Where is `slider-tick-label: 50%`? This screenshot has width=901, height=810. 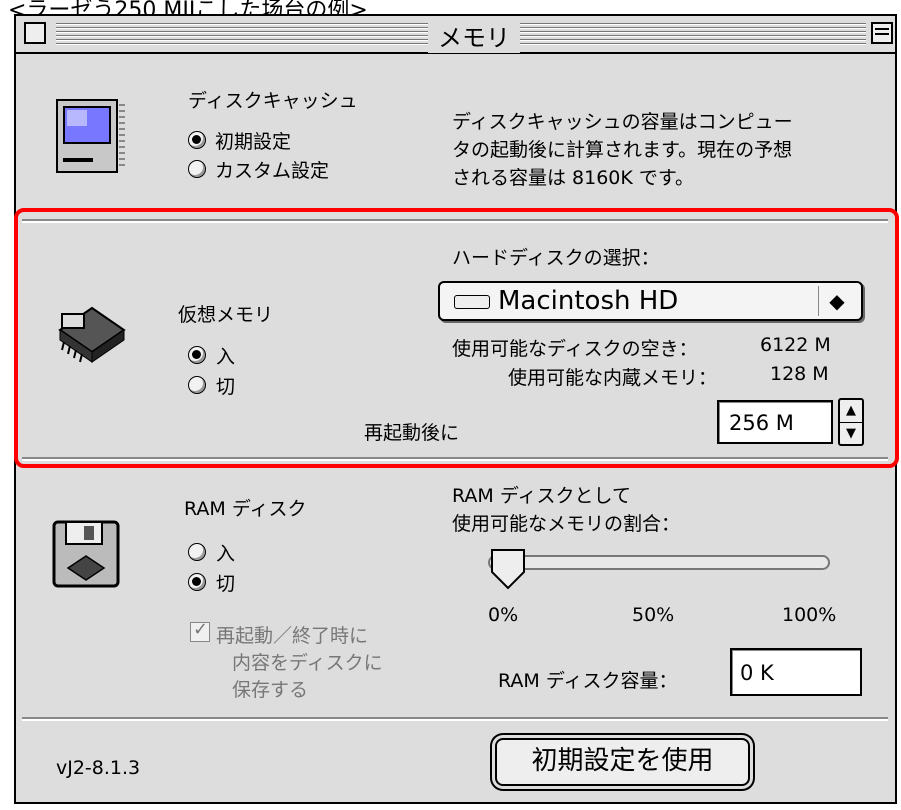
slider-tick-label: 50% is located at coordinates (653, 615).